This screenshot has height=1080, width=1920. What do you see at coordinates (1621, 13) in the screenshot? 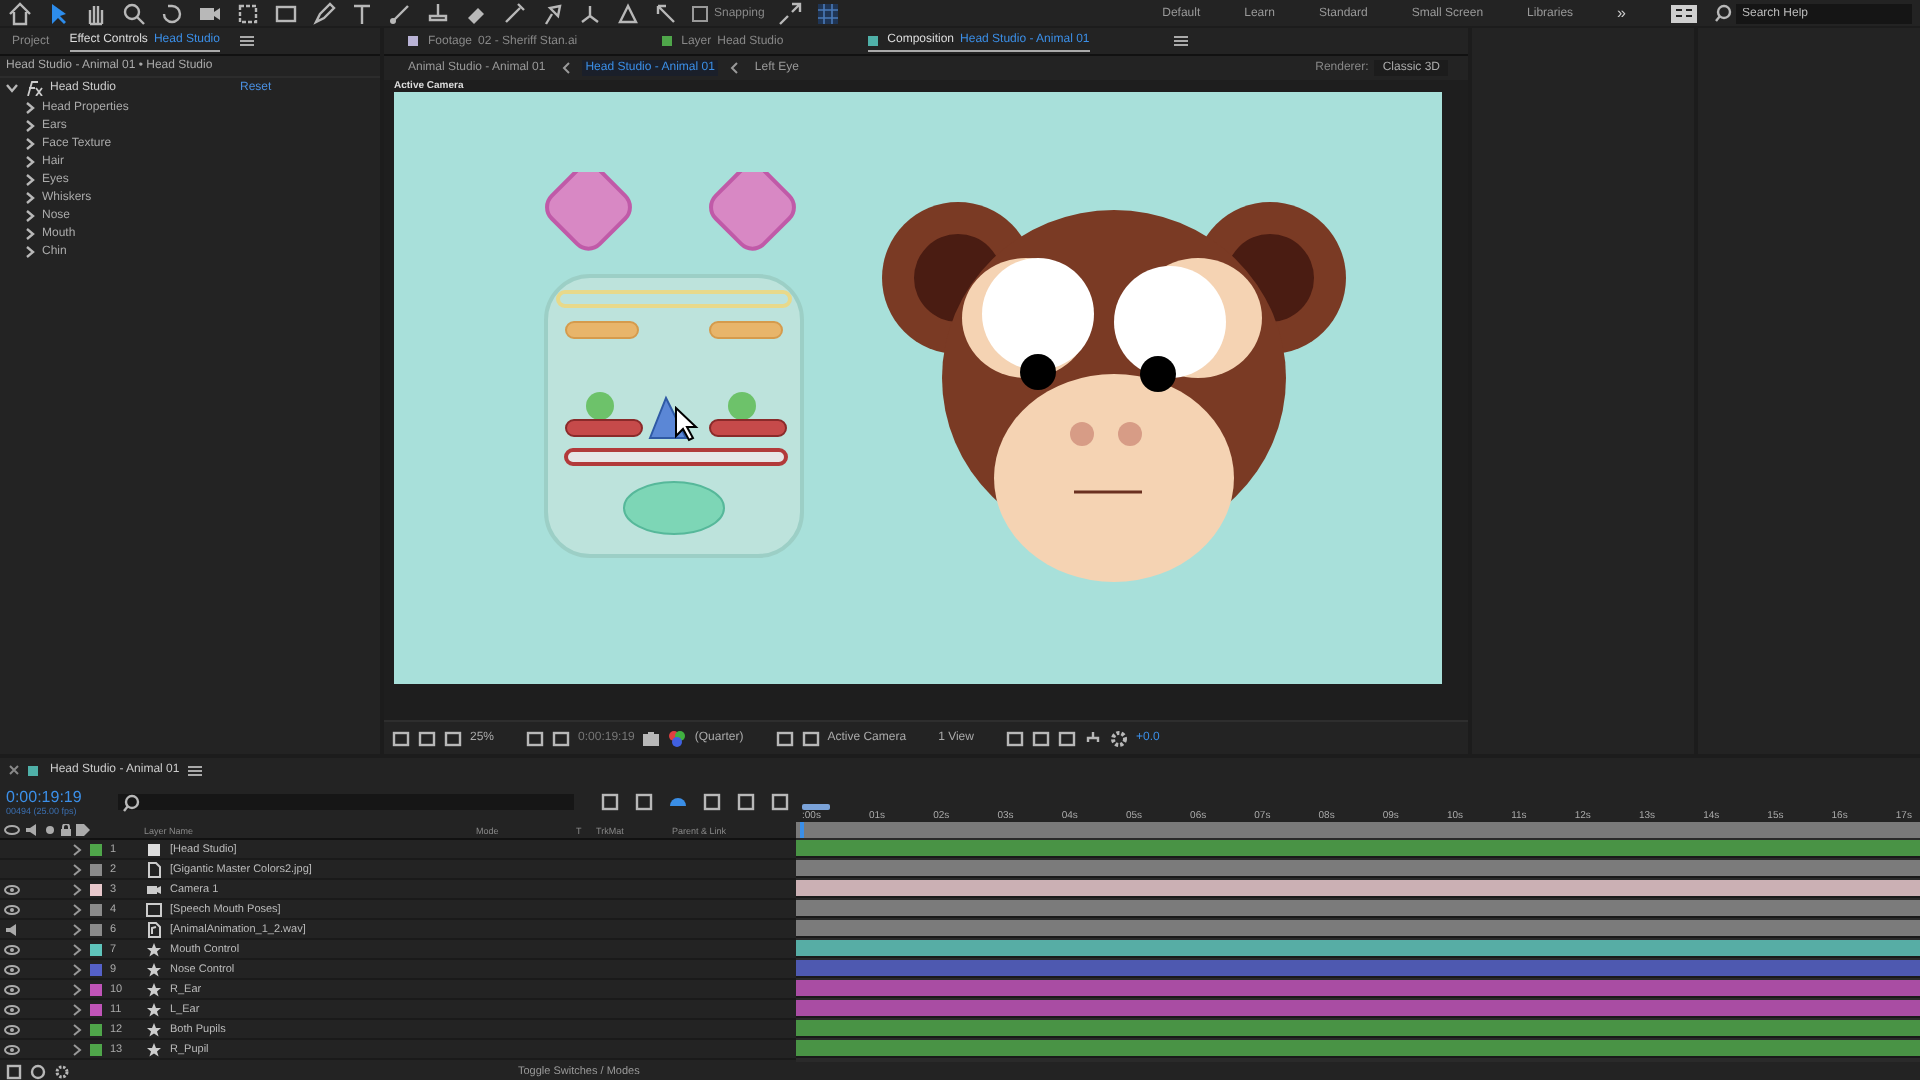
I see `more-workspaces-button: »` at bounding box center [1621, 13].